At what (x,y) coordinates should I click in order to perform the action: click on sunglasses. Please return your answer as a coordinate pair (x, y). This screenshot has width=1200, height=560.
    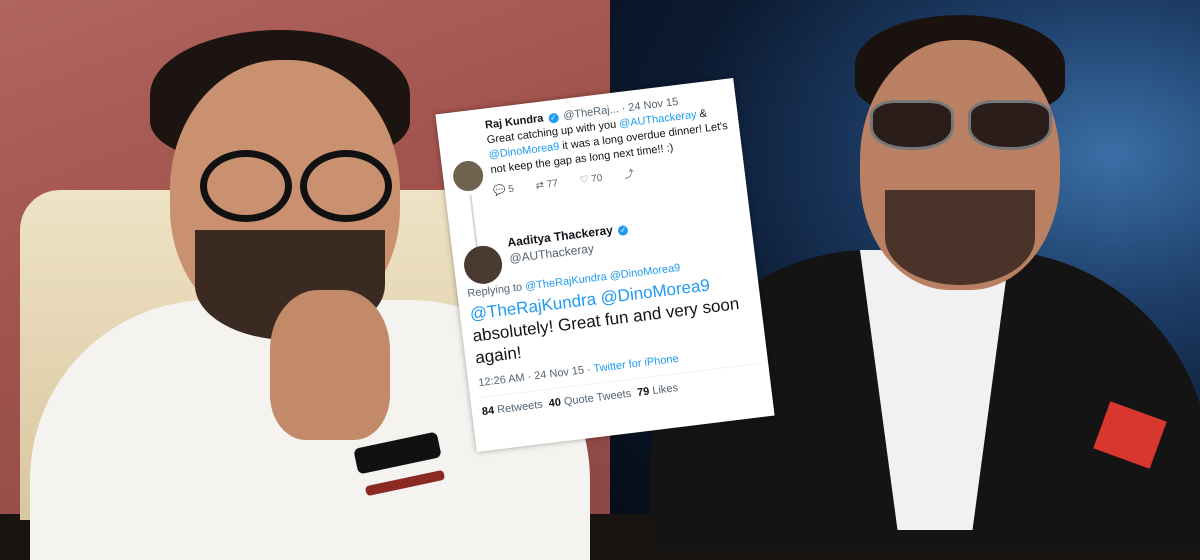
    Looking at the image, I should click on (961, 125).